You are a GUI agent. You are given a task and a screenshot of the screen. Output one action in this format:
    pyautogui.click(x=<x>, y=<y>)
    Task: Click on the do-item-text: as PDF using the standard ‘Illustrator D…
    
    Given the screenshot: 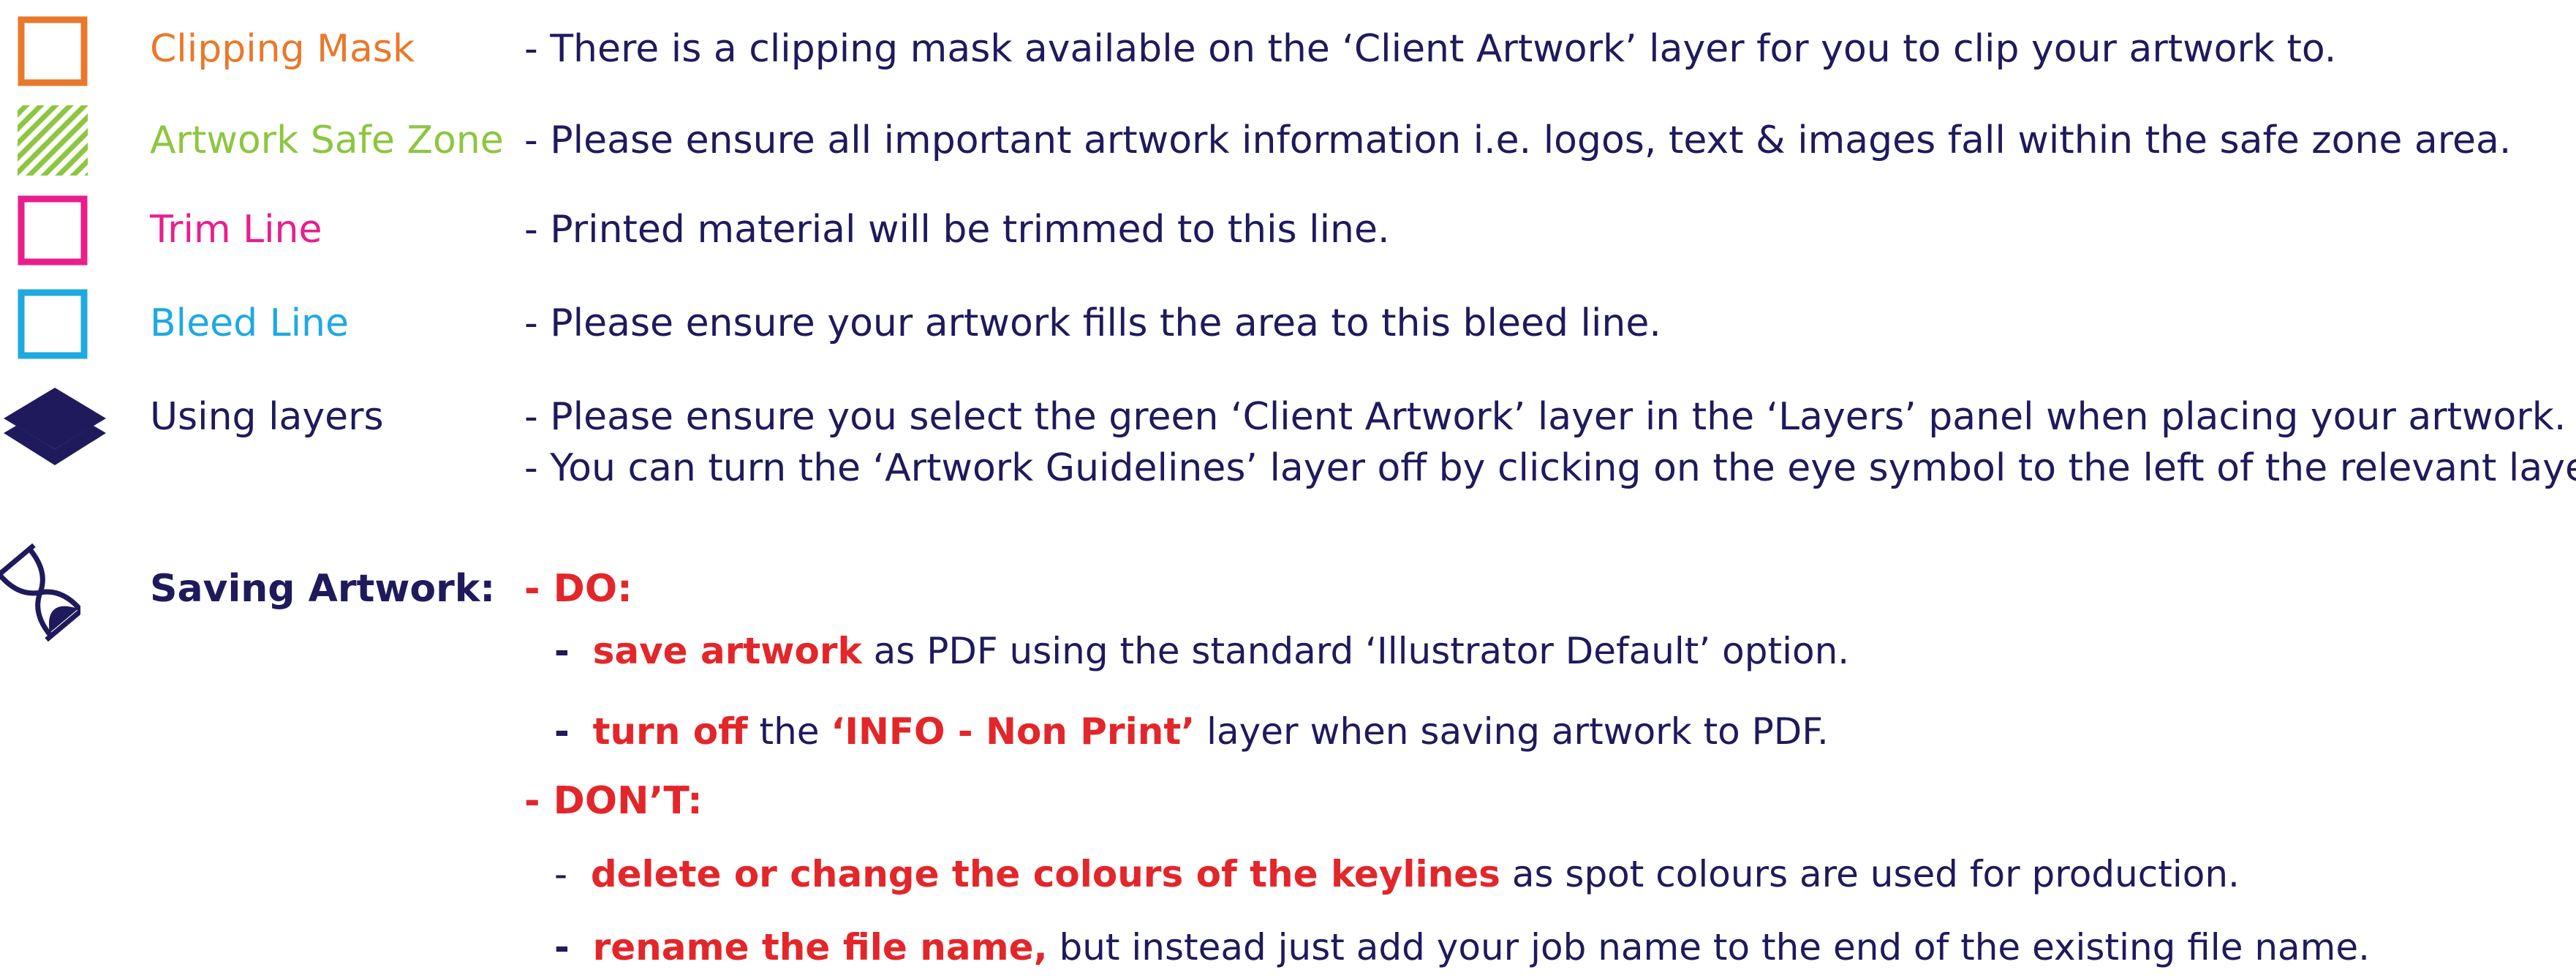 What is the action you would take?
    pyautogui.click(x=1355, y=651)
    